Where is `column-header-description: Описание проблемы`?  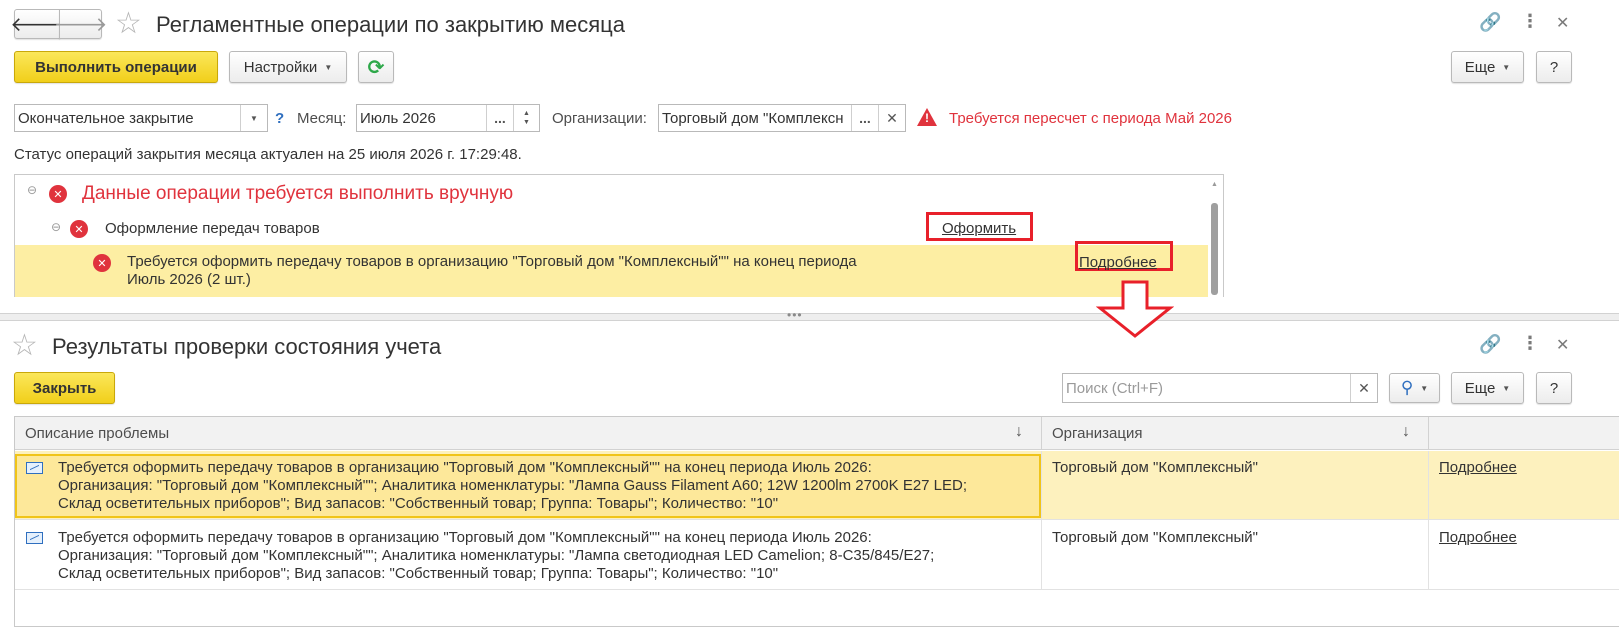 column-header-description: Описание проблемы is located at coordinates (97, 433).